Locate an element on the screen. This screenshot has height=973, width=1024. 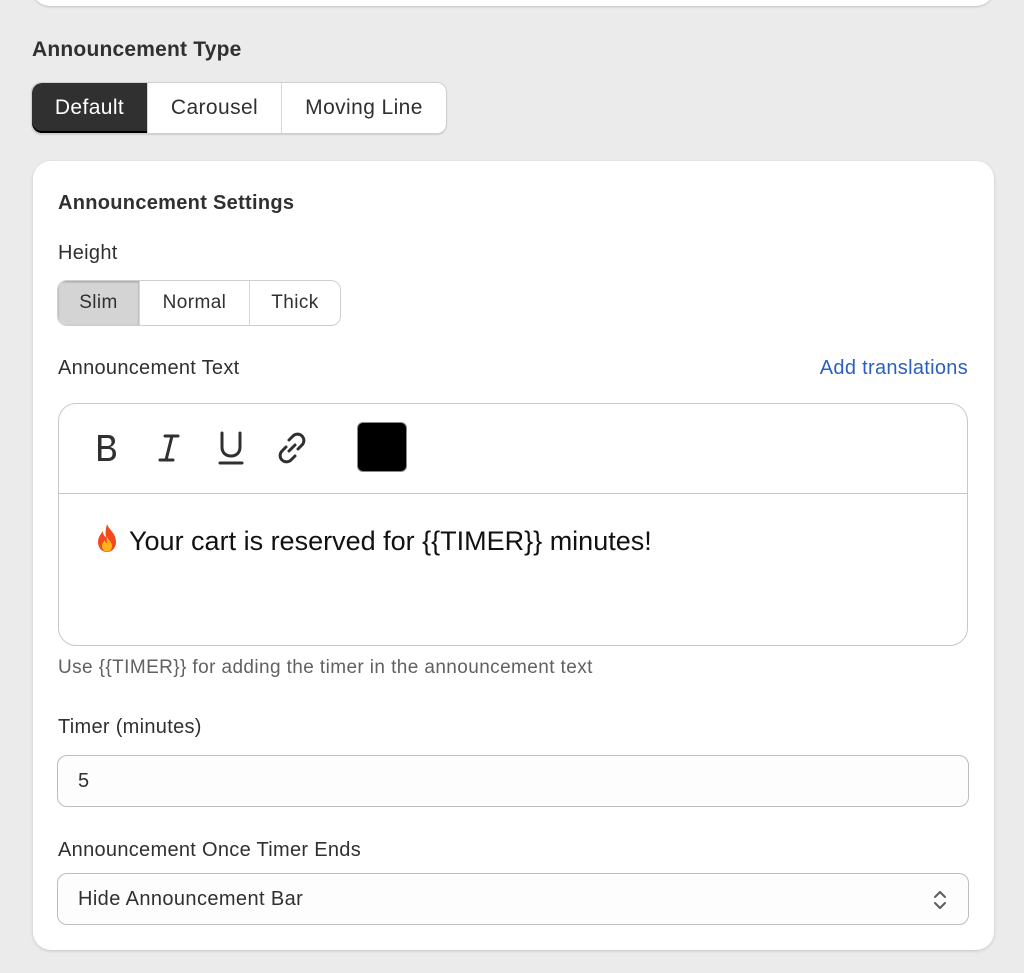
bold-icon is located at coordinates (107, 448).